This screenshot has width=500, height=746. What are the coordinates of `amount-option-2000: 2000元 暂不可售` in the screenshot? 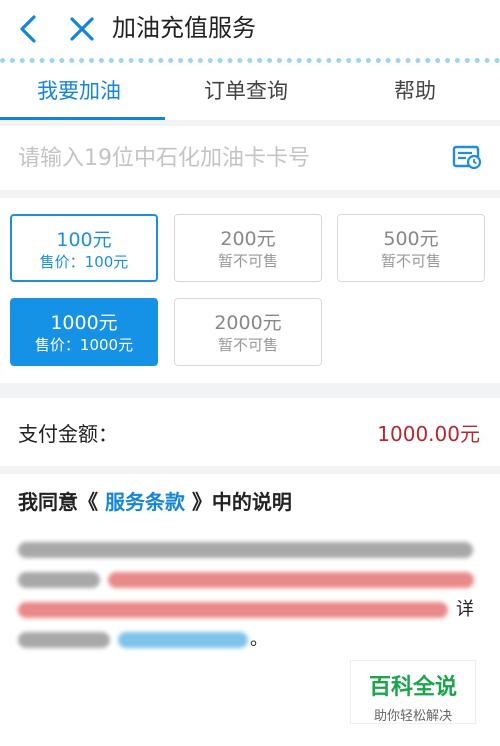 It's located at (248, 332).